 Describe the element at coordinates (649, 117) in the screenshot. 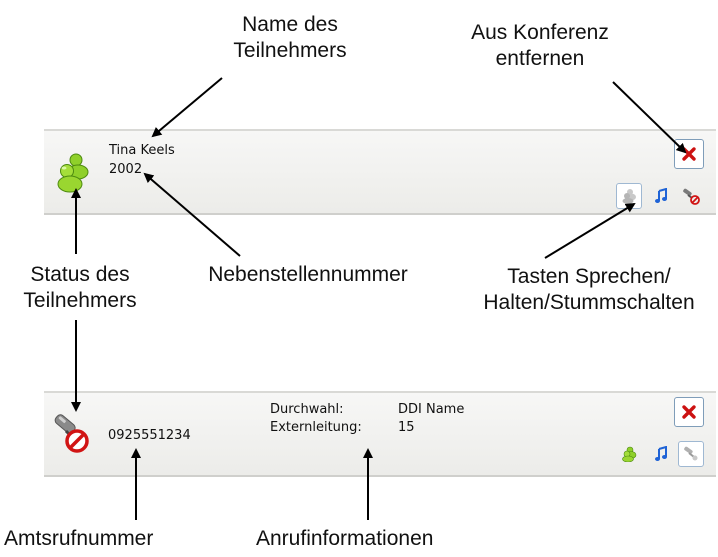

I see `arrow-to-remove` at that location.